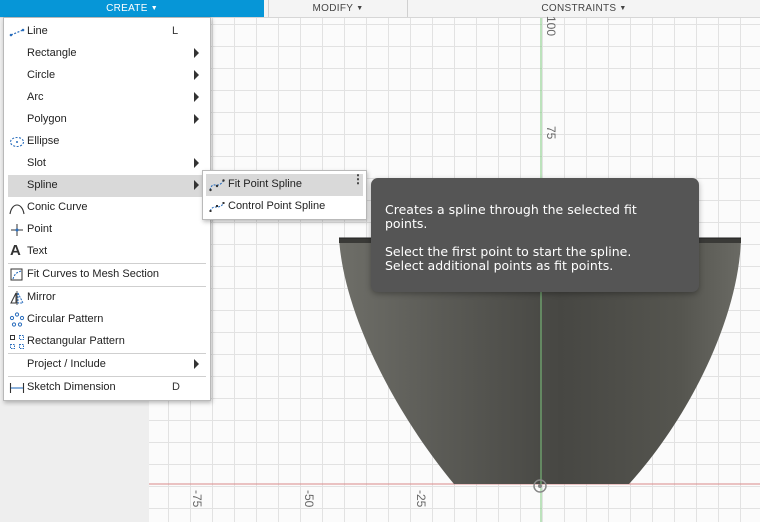  Describe the element at coordinates (41, 297) in the screenshot. I see `menu-item-label: Mirror` at that location.